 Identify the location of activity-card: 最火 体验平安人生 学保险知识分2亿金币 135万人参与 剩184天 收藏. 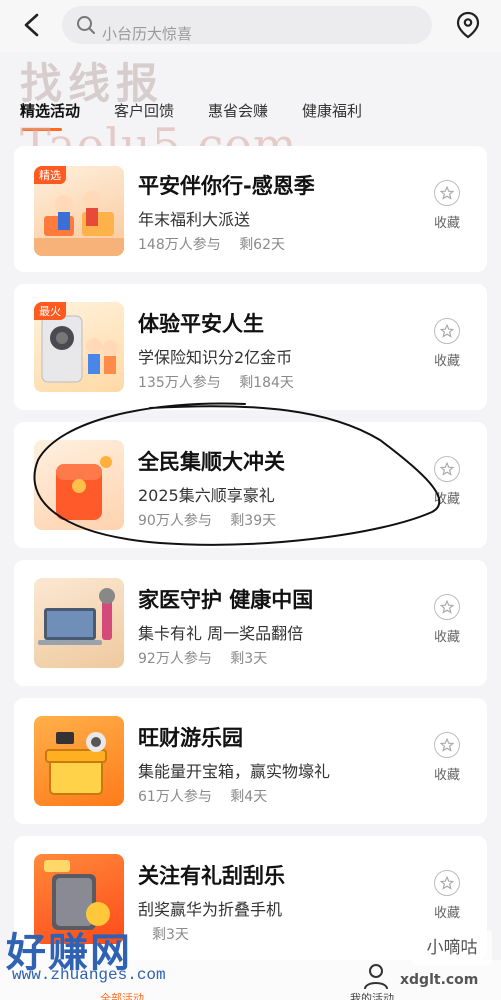
(250, 347).